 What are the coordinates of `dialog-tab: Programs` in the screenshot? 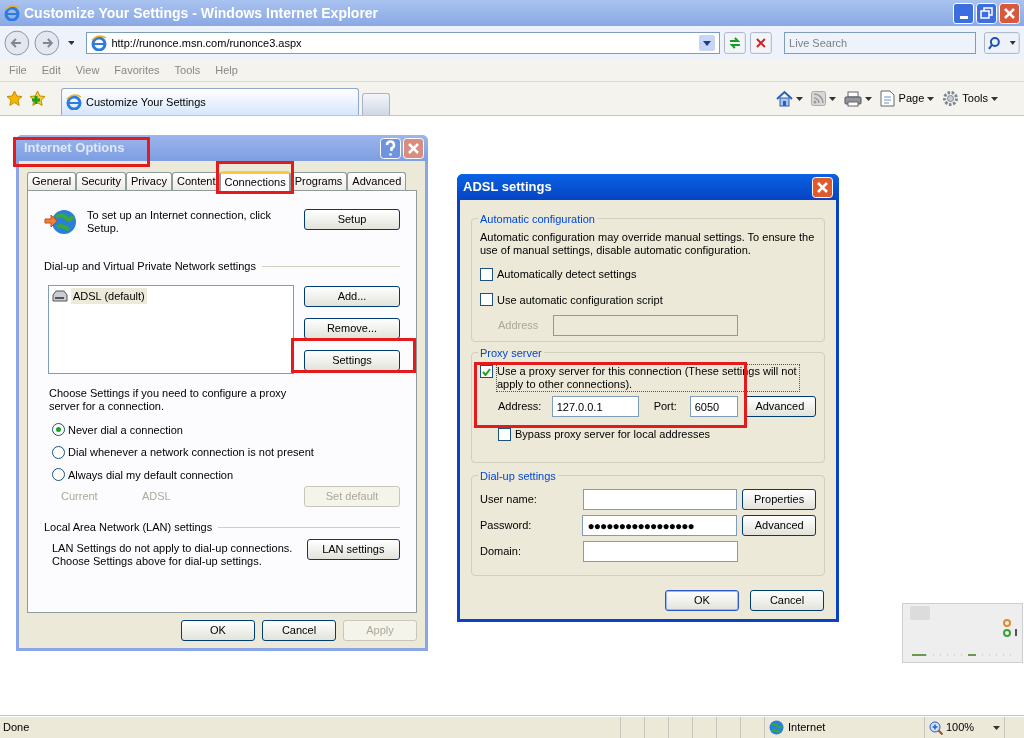 It's located at (318, 181).